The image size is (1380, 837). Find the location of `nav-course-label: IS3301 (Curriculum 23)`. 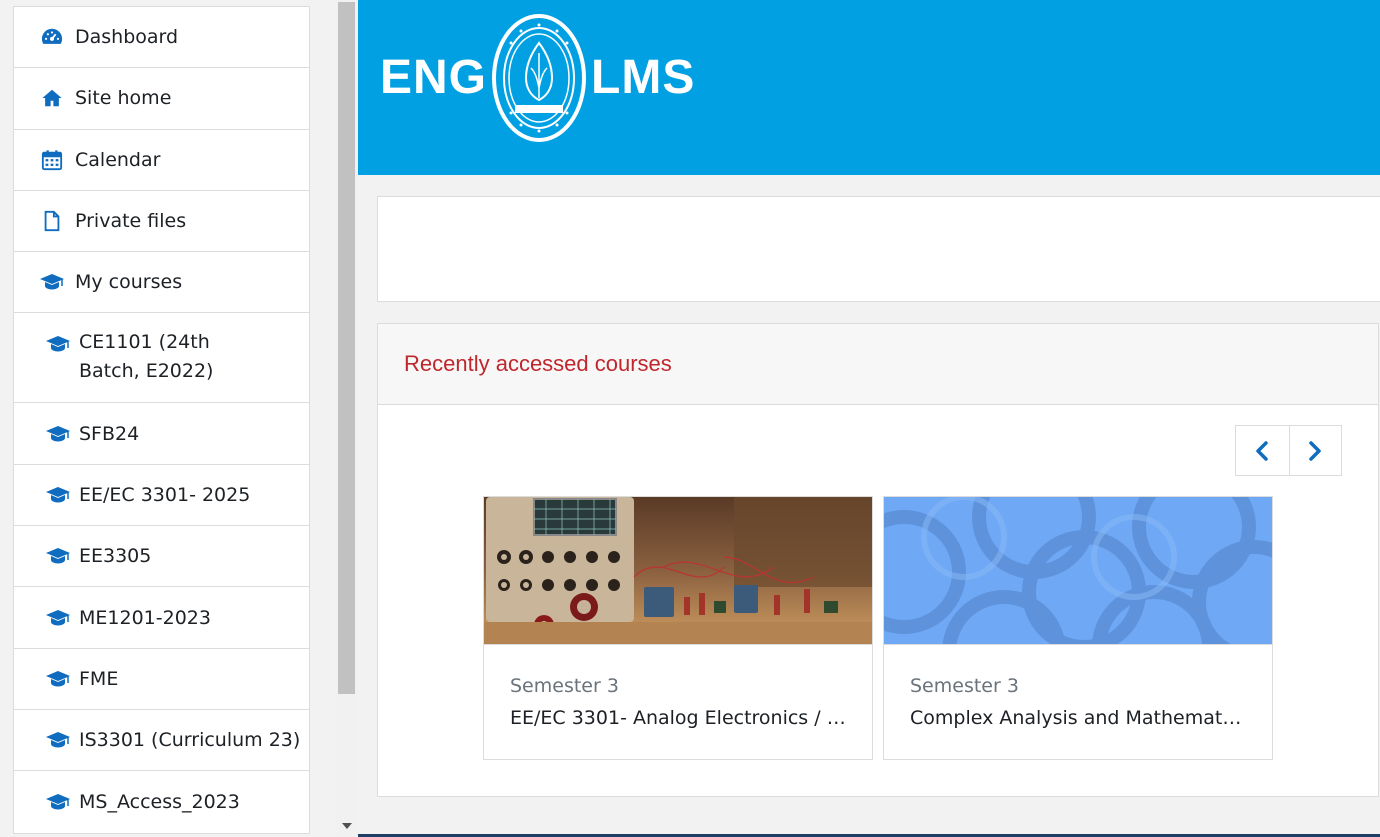

nav-course-label: IS3301 (Curriculum 23) is located at coordinates (190, 740).